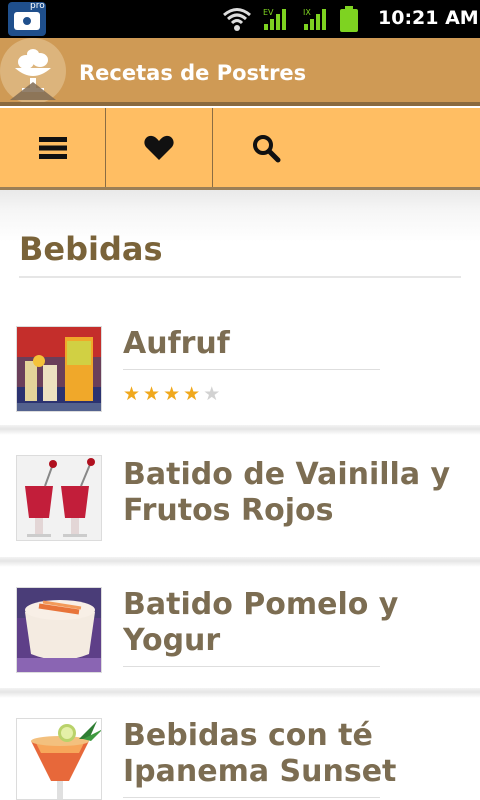 Image resolution: width=480 pixels, height=800 pixels. I want to click on battery-icon, so click(349, 19).